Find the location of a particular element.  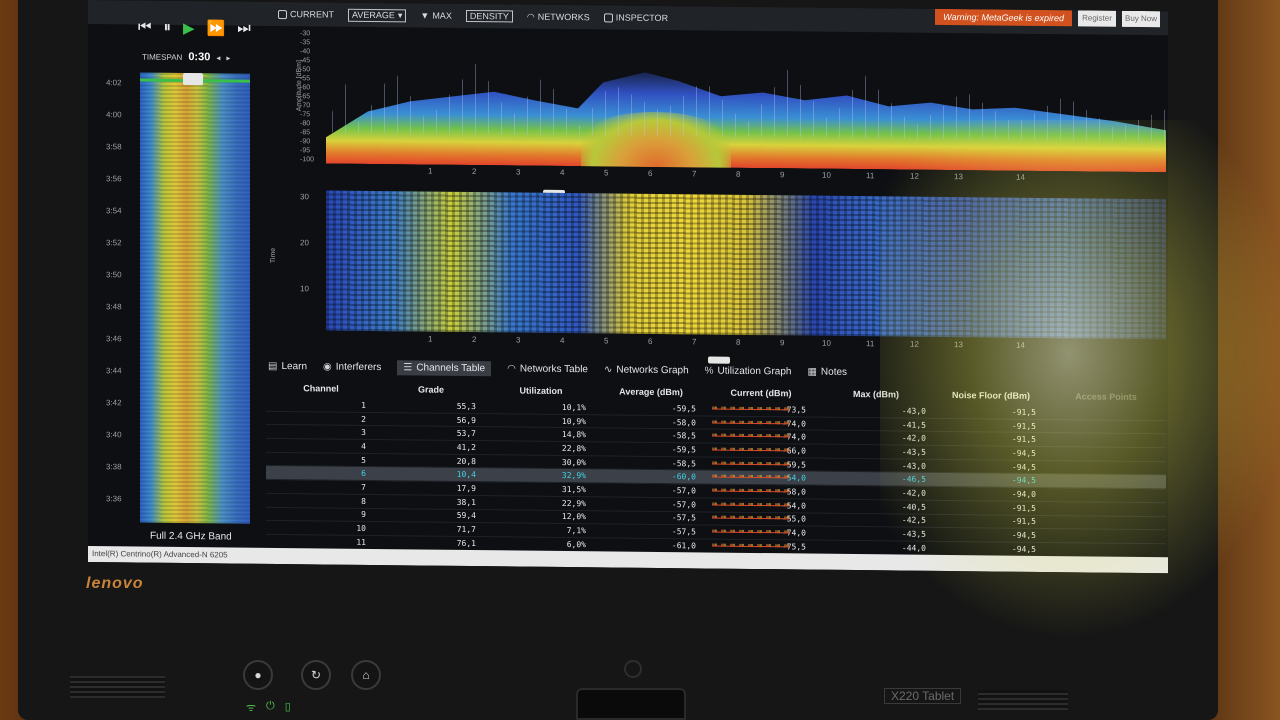

cell-utilization: 30,0% is located at coordinates (573, 462).